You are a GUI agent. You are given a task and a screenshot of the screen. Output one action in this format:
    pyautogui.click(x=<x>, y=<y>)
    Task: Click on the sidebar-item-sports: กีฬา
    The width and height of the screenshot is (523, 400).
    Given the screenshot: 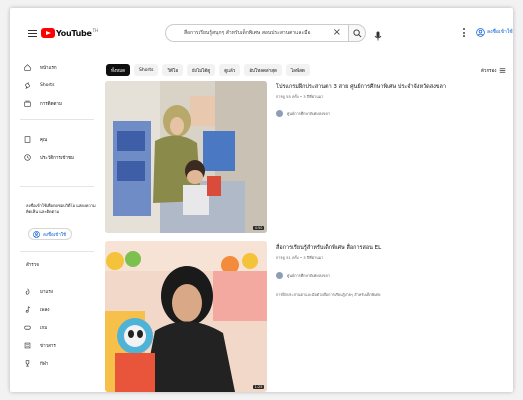 What is the action you would take?
    pyautogui.click(x=36, y=363)
    